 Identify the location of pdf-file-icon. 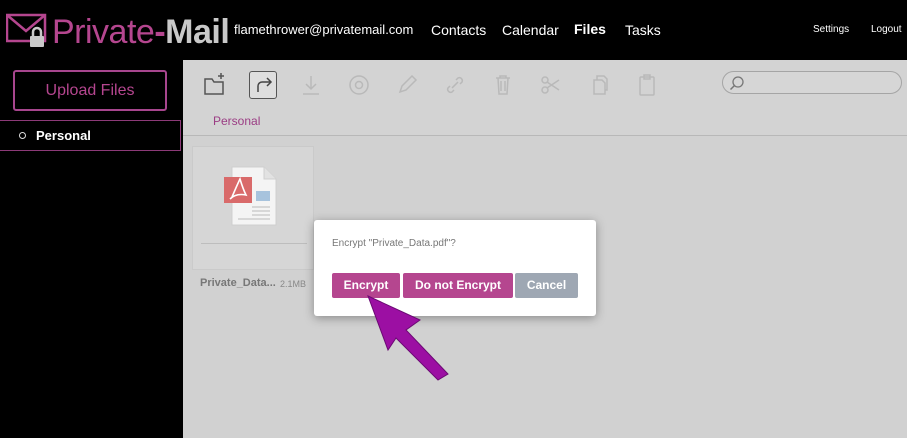
(250, 196).